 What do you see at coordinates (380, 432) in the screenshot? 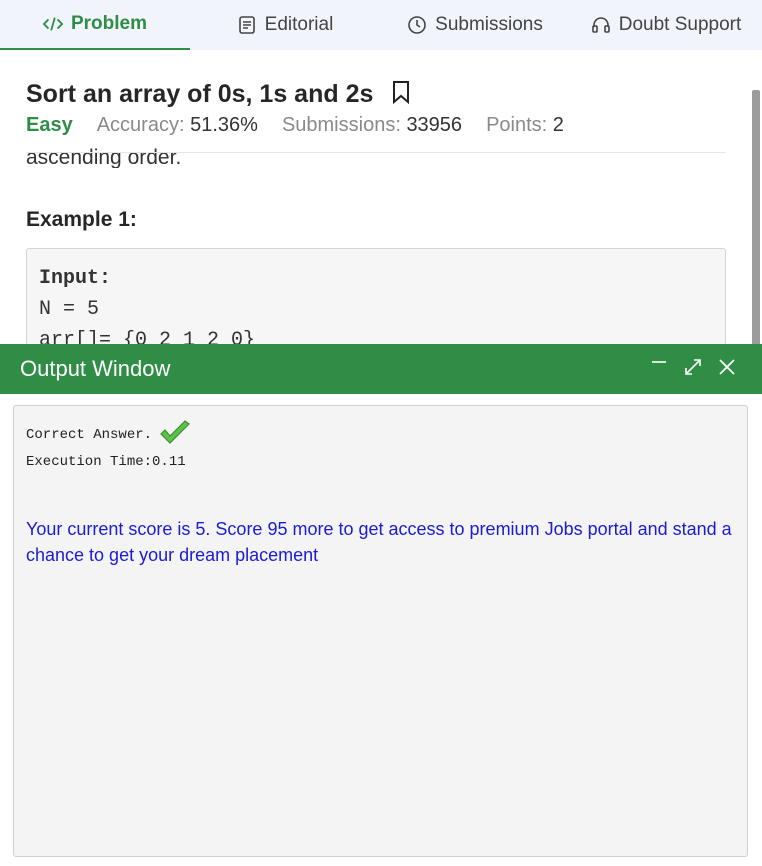
I see `result-row: Correct Answer.` at bounding box center [380, 432].